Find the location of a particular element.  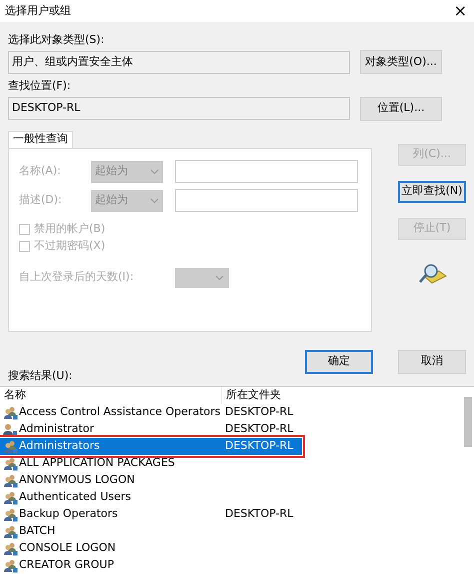

window-title: 选择用户或组 is located at coordinates (38, 10).